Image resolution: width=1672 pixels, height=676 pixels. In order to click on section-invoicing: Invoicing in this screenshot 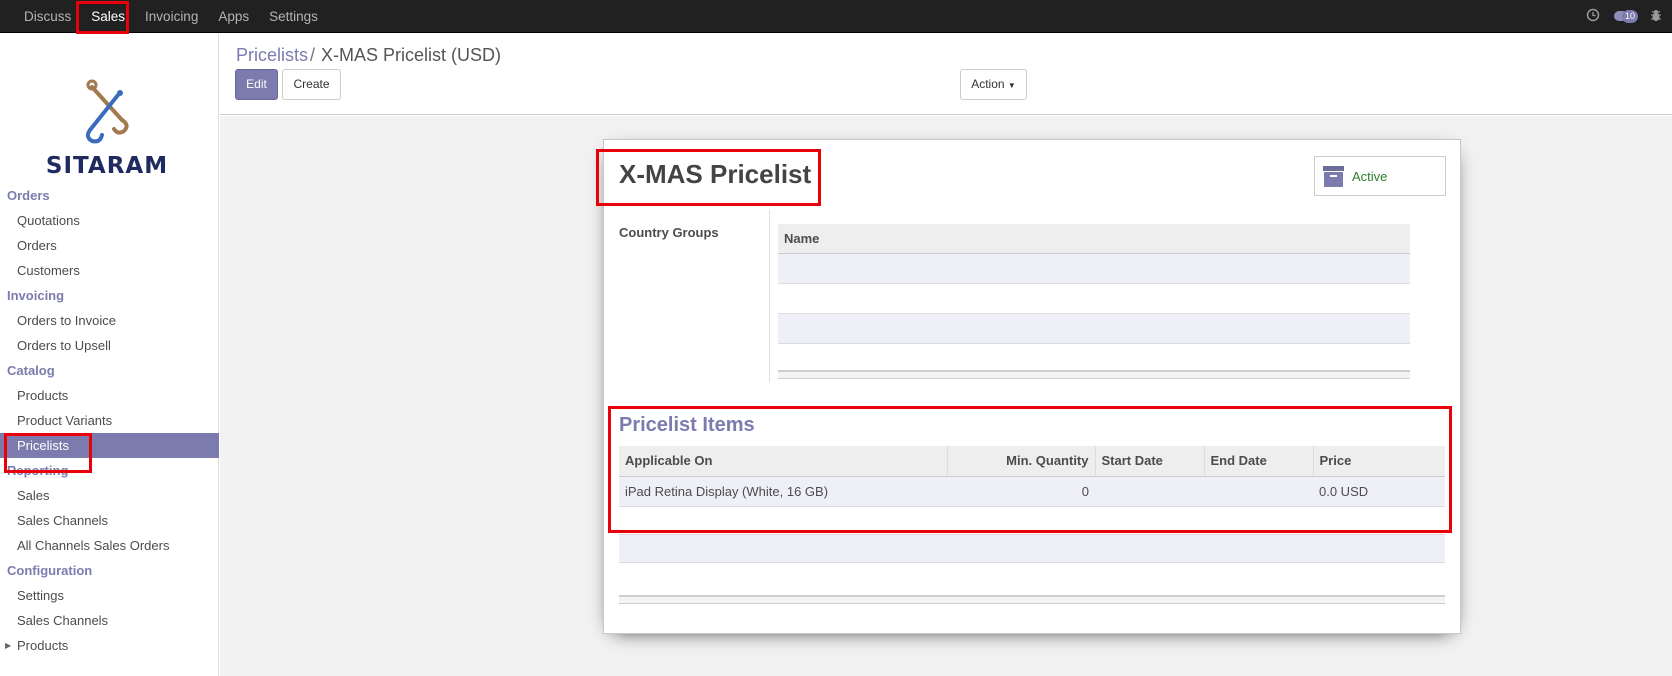, I will do `click(36, 295)`.